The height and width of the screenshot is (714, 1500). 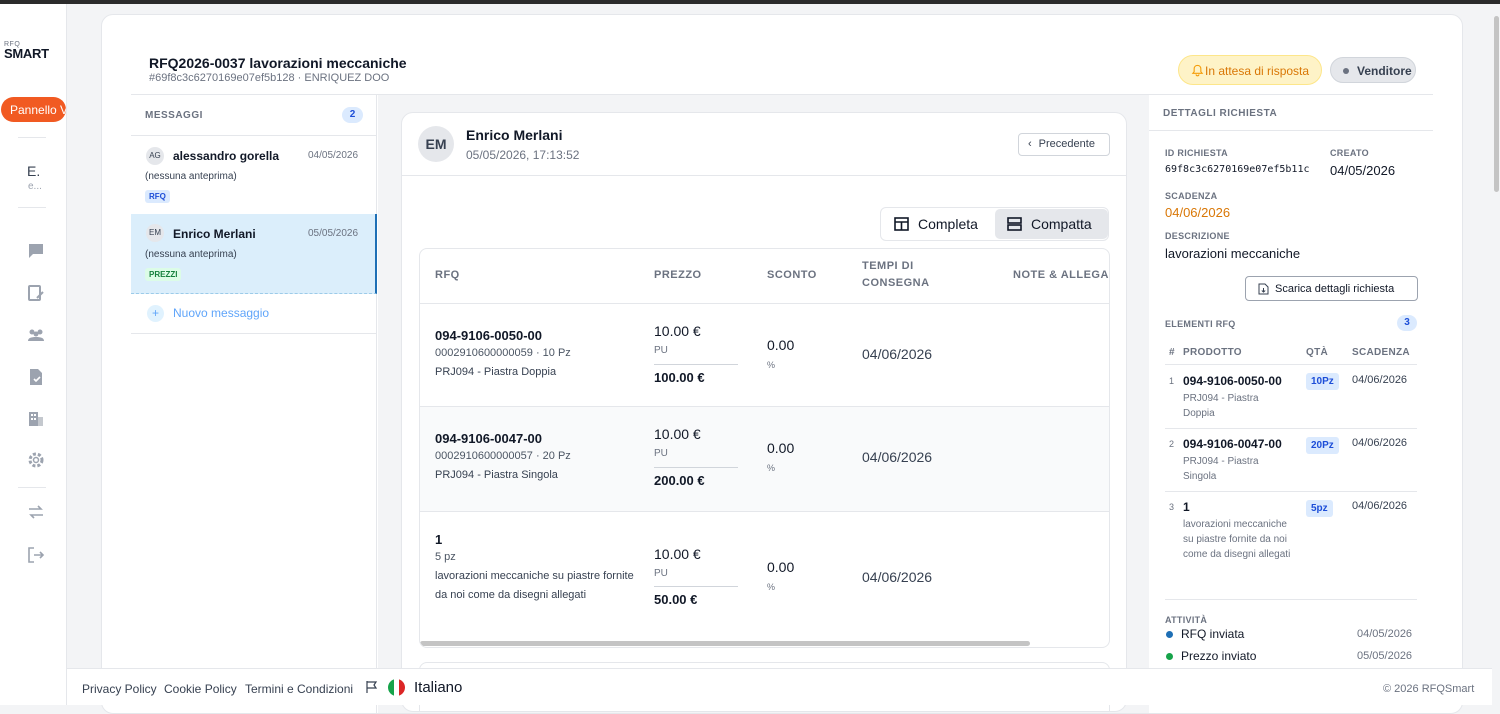 What do you see at coordinates (1496, 104) in the screenshot?
I see `scrollbar-thumb` at bounding box center [1496, 104].